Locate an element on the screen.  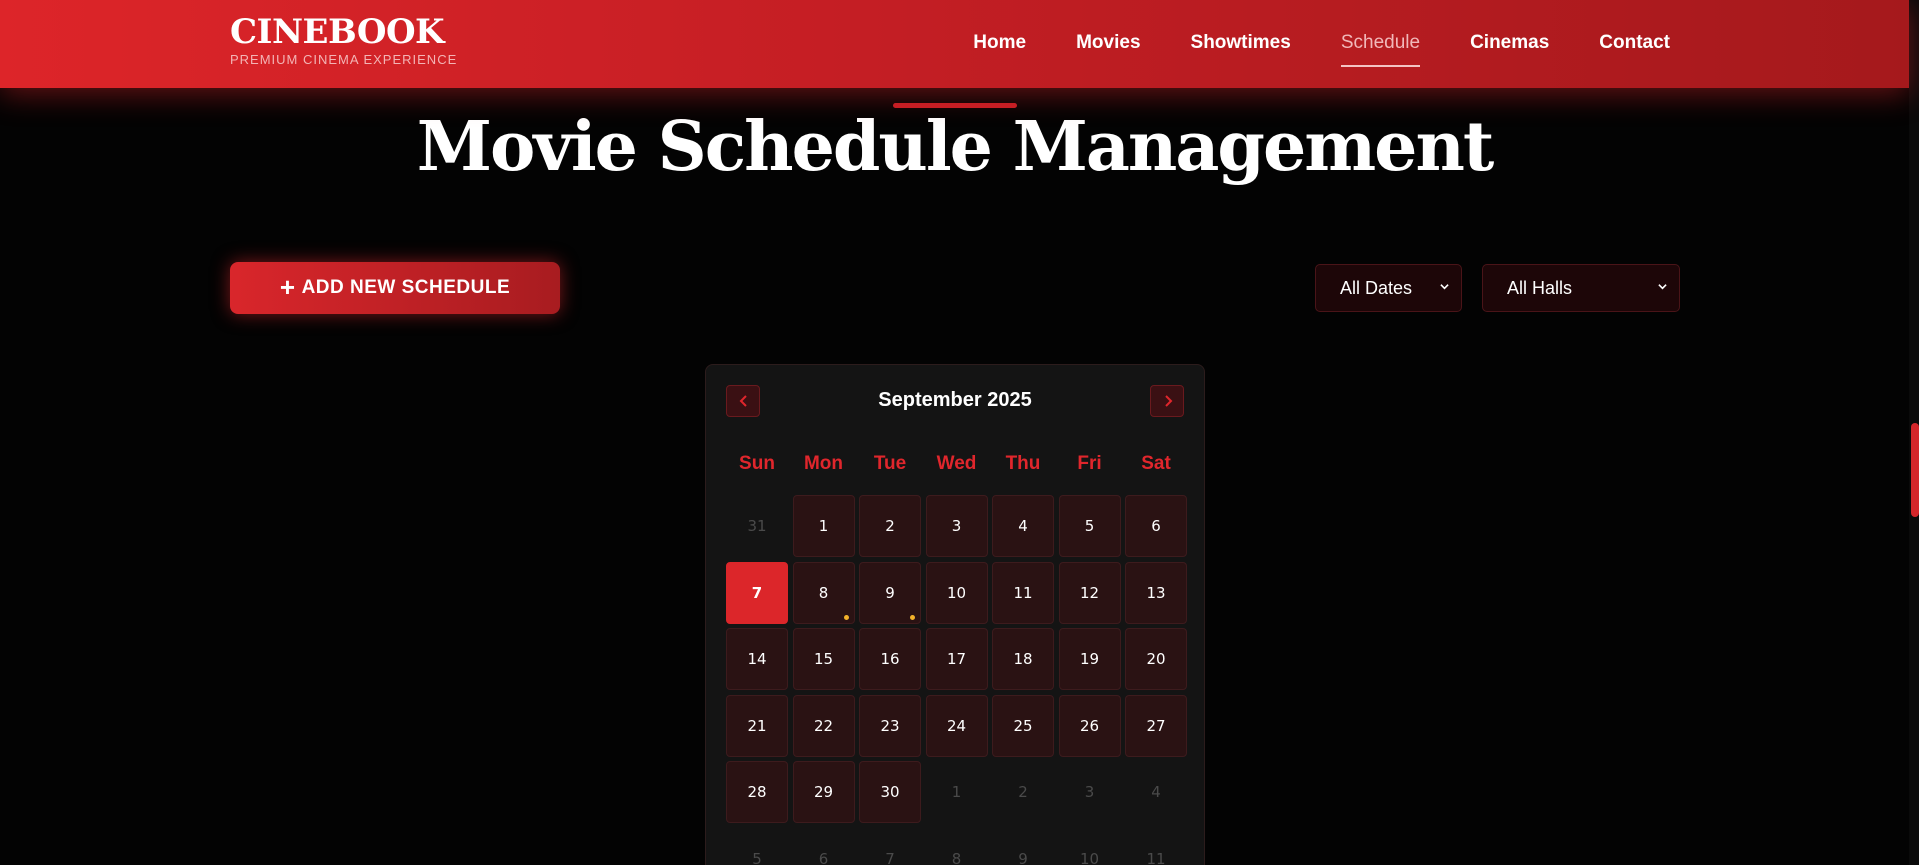
calendar-day-number: 28 is located at coordinates (757, 792).